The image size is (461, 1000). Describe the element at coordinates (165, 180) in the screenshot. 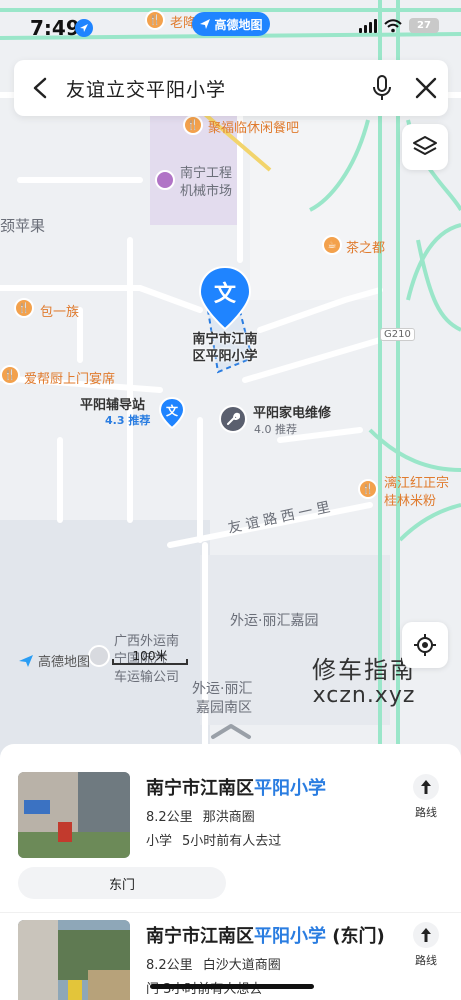

I see `market-marker-icon` at that location.